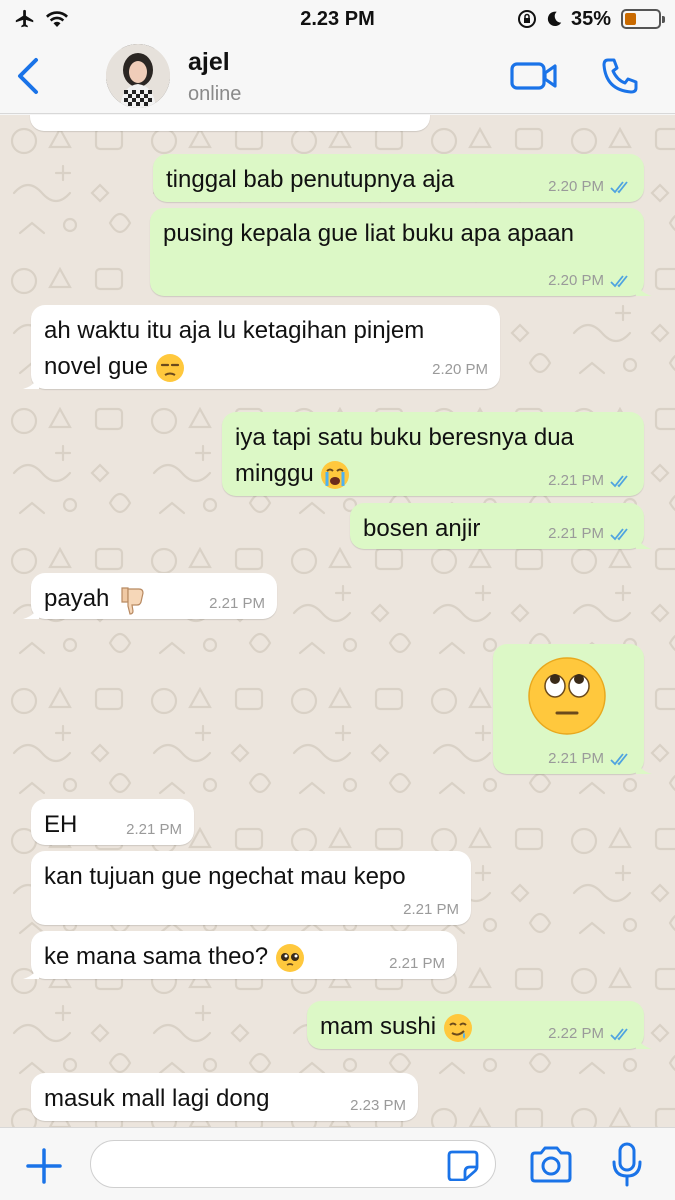 The image size is (675, 1200). Describe the element at coordinates (643, 19) in the screenshot. I see `battery-icon` at that location.